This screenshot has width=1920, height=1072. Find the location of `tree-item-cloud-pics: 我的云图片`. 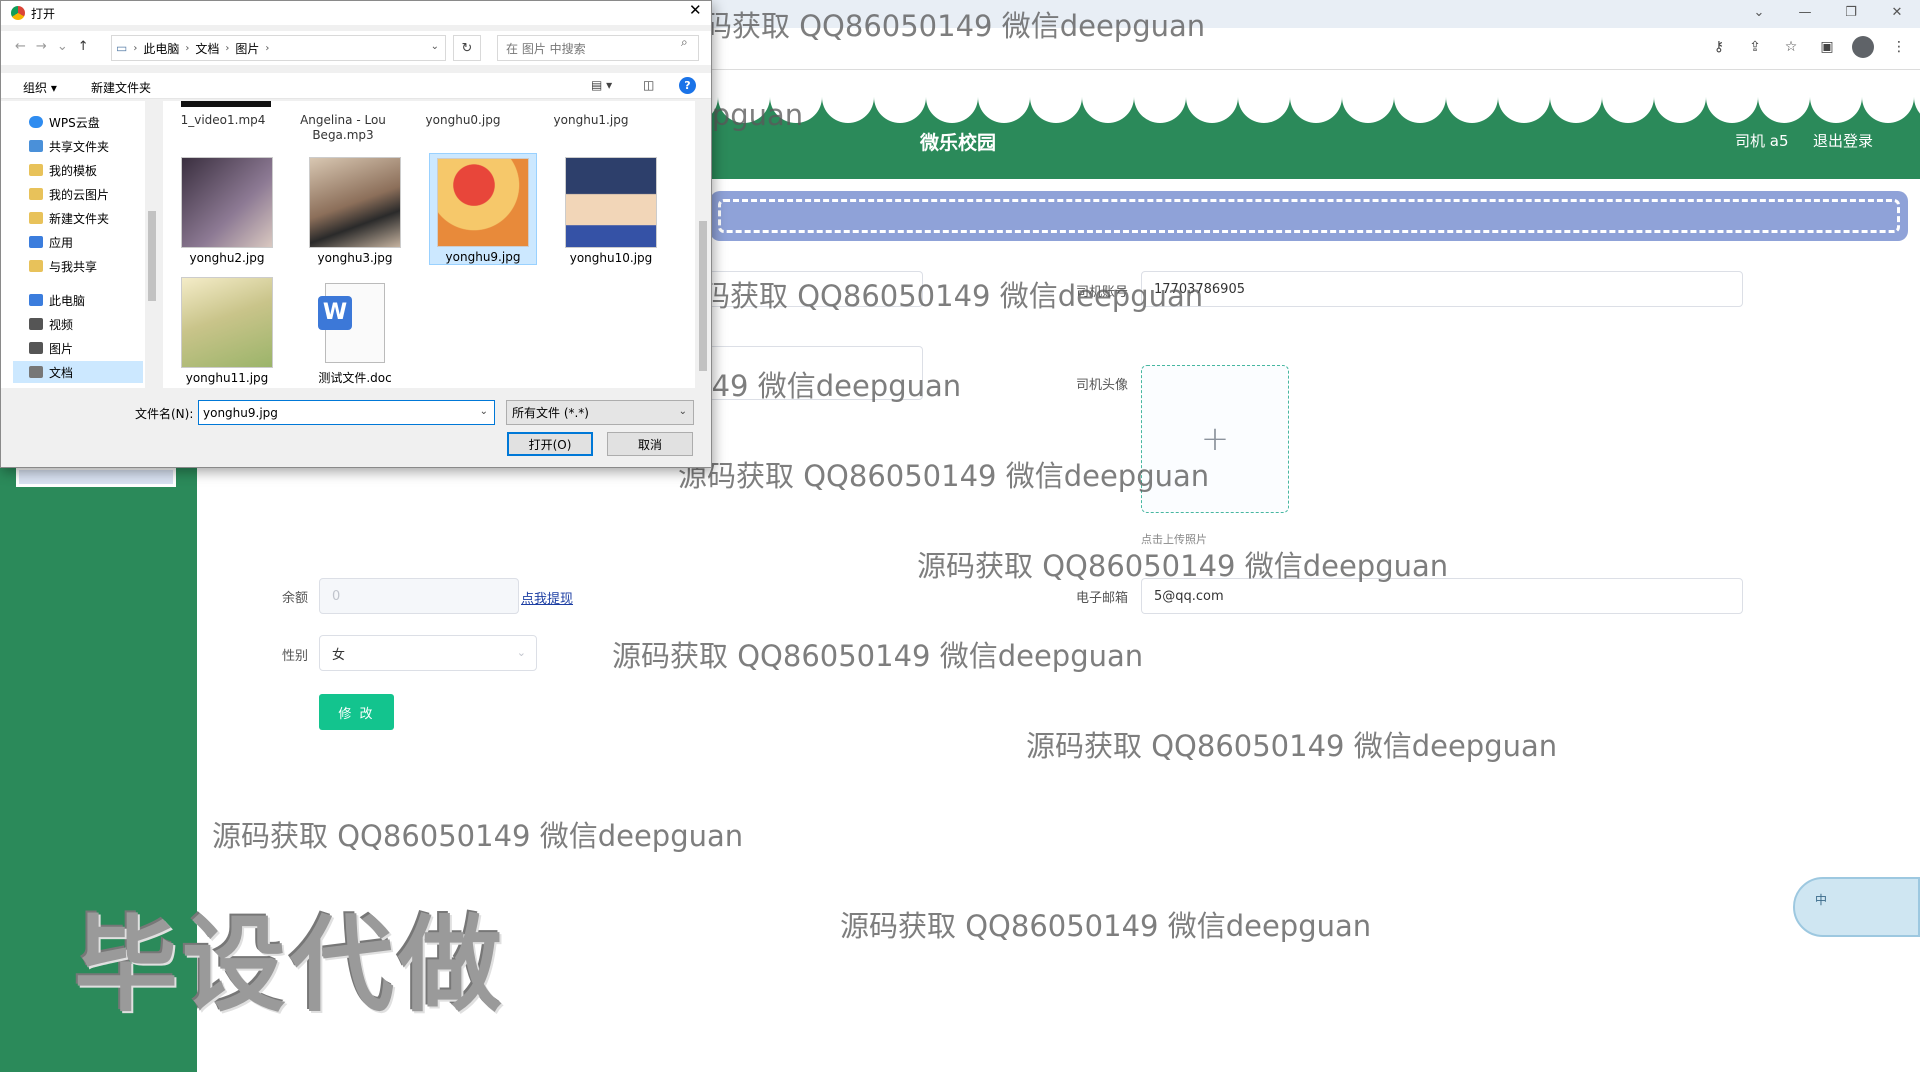

tree-item-cloud-pics: 我的云图片 is located at coordinates (78, 194).